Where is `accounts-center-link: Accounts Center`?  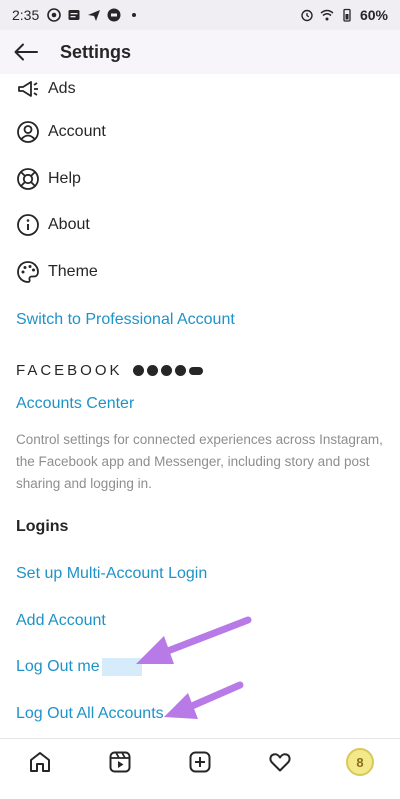
accounts-center-link: Accounts Center is located at coordinates (75, 404).